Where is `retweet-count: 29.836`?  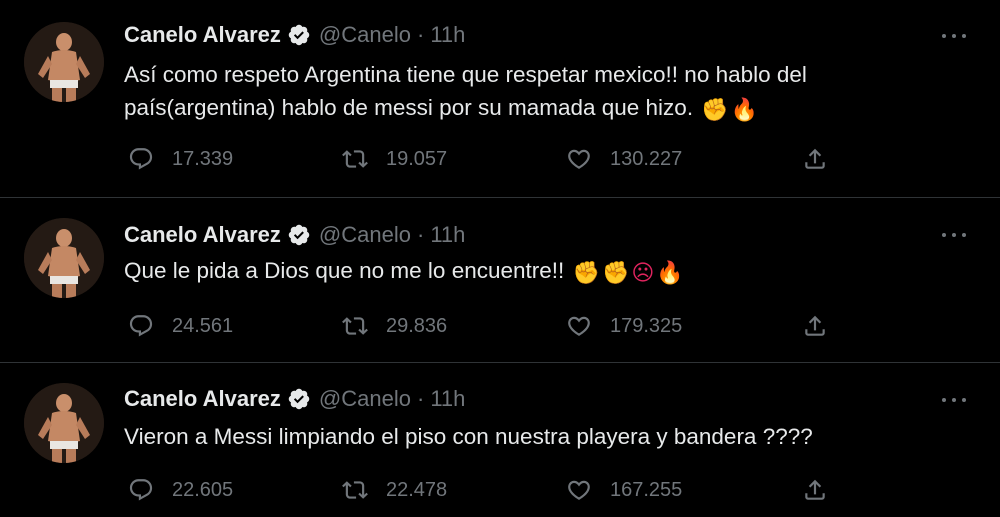
retweet-count: 29.836 is located at coordinates (417, 325).